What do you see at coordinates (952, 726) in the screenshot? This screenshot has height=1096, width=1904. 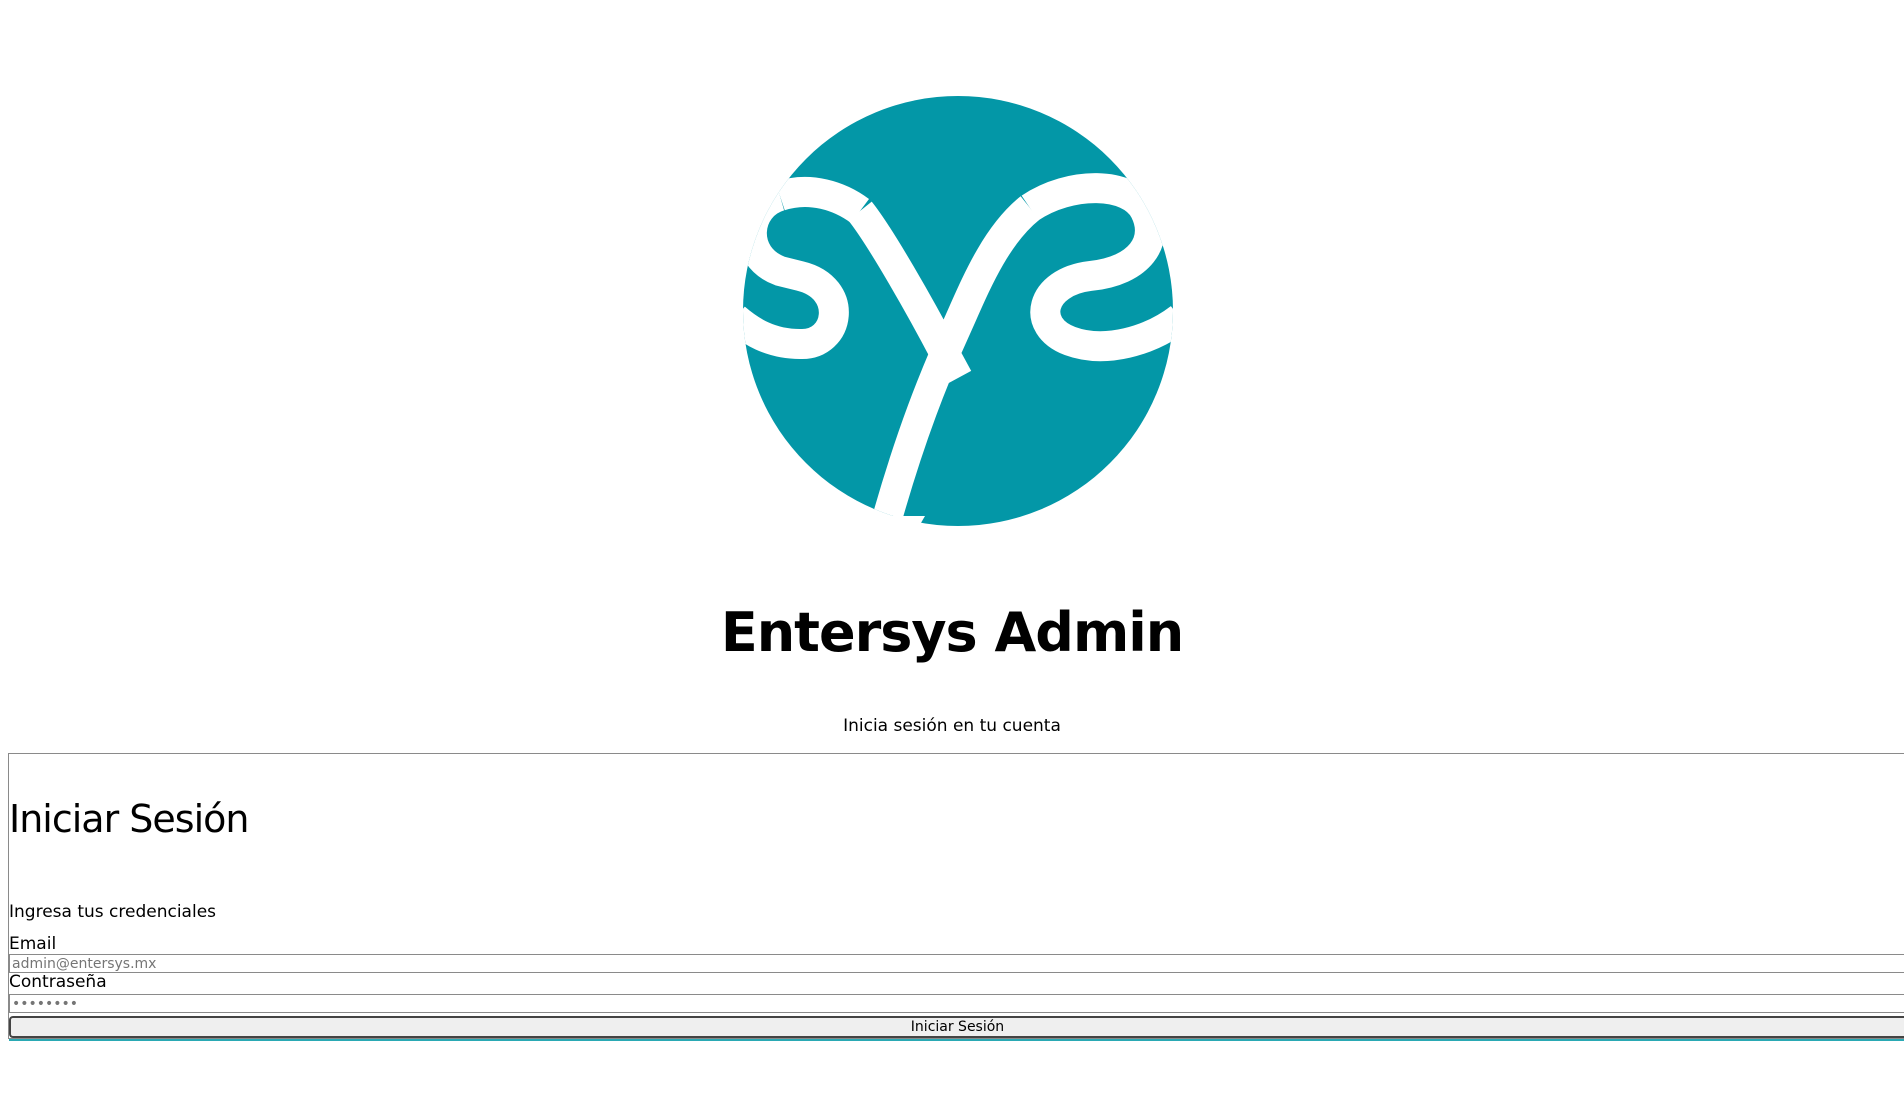 I see `app-subtitle: Inicia sesión en tu cuenta` at bounding box center [952, 726].